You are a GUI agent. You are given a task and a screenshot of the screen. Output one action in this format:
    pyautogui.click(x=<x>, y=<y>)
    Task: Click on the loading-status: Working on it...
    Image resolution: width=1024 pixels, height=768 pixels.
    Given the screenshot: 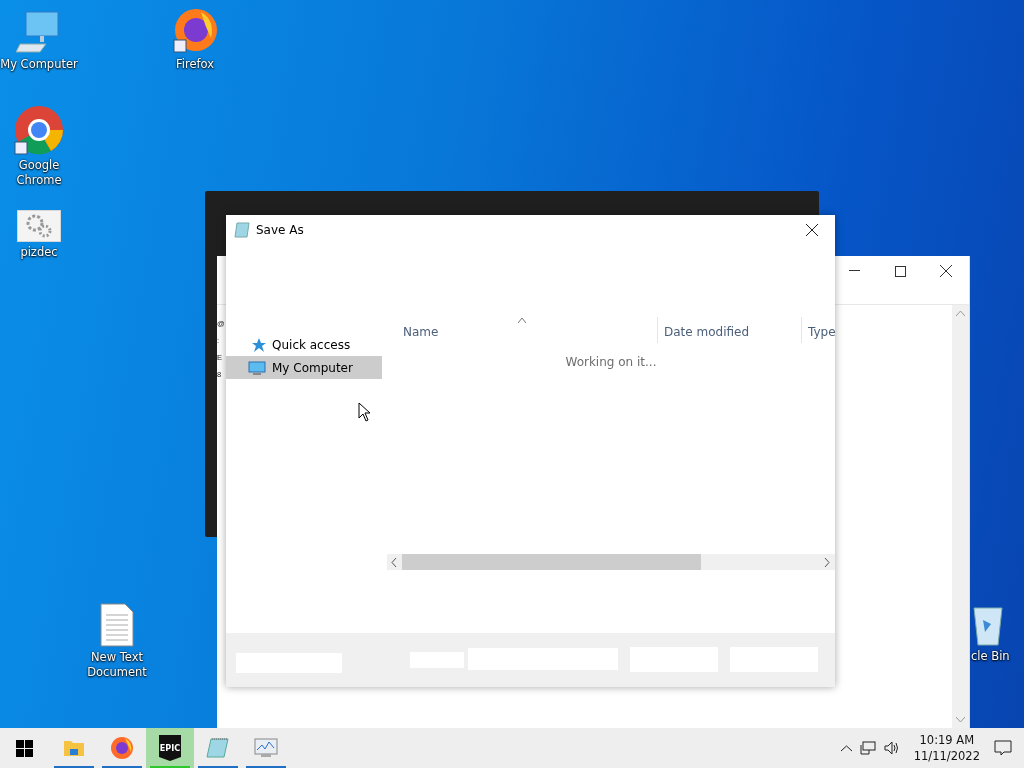 What is the action you would take?
    pyautogui.click(x=611, y=363)
    